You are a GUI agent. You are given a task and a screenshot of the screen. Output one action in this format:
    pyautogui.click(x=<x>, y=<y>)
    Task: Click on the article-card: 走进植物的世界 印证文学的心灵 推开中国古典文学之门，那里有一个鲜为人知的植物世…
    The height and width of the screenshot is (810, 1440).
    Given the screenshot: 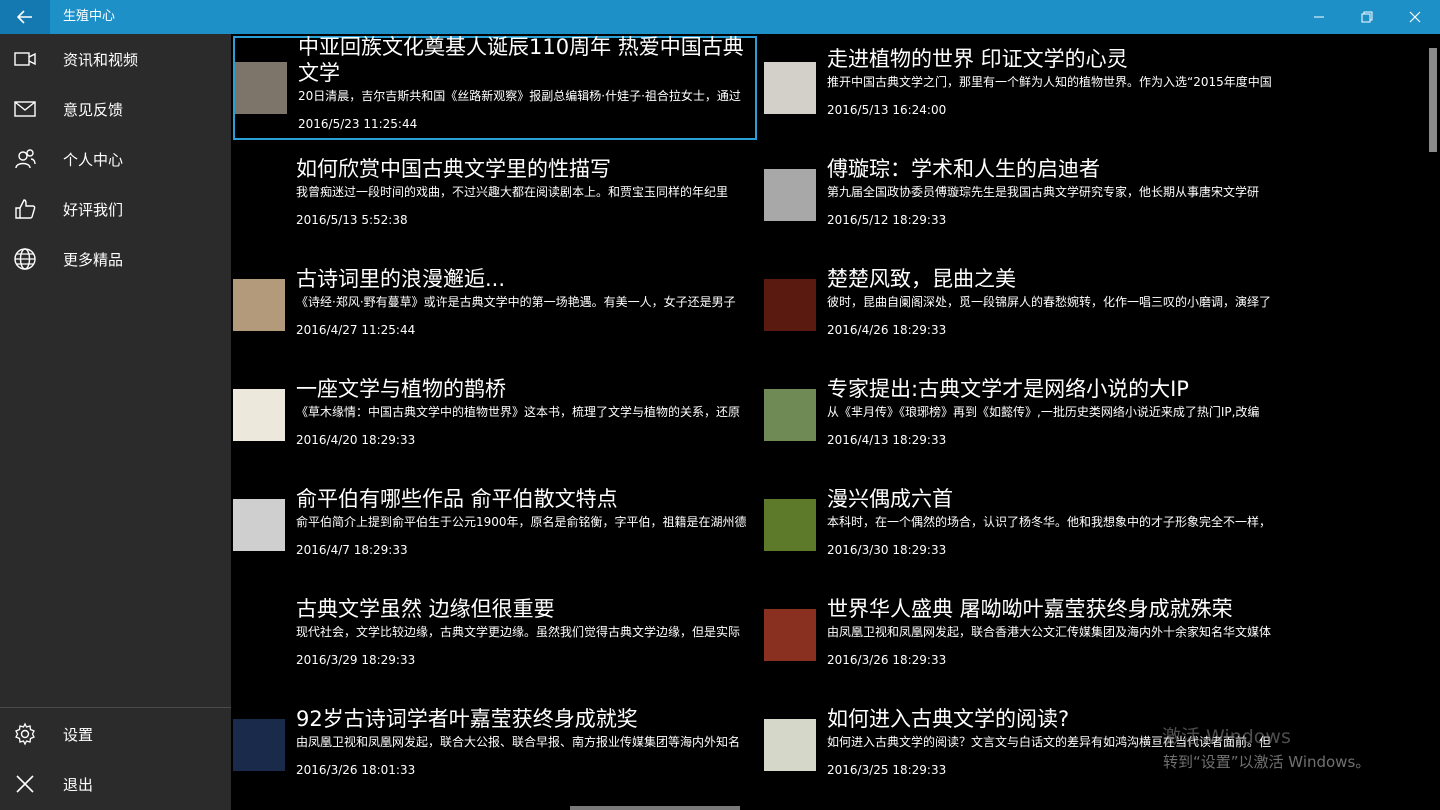 What is the action you would take?
    pyautogui.click(x=1024, y=88)
    